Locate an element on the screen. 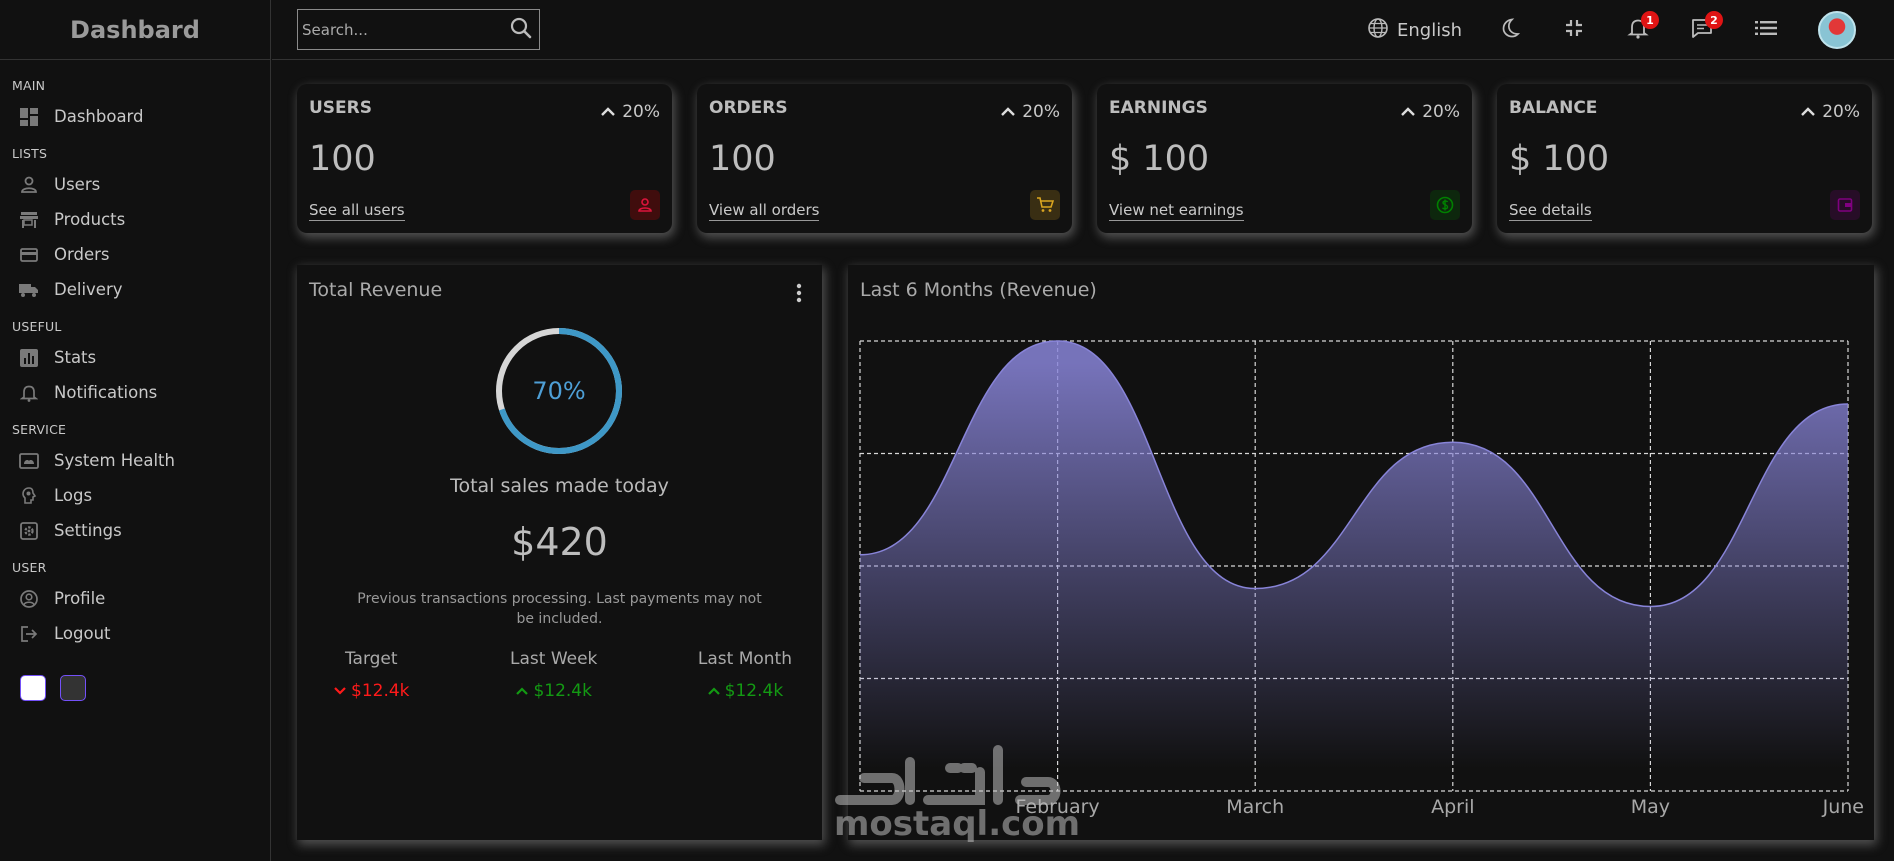 This screenshot has height=861, width=1894. logs-icon is located at coordinates (29, 496).